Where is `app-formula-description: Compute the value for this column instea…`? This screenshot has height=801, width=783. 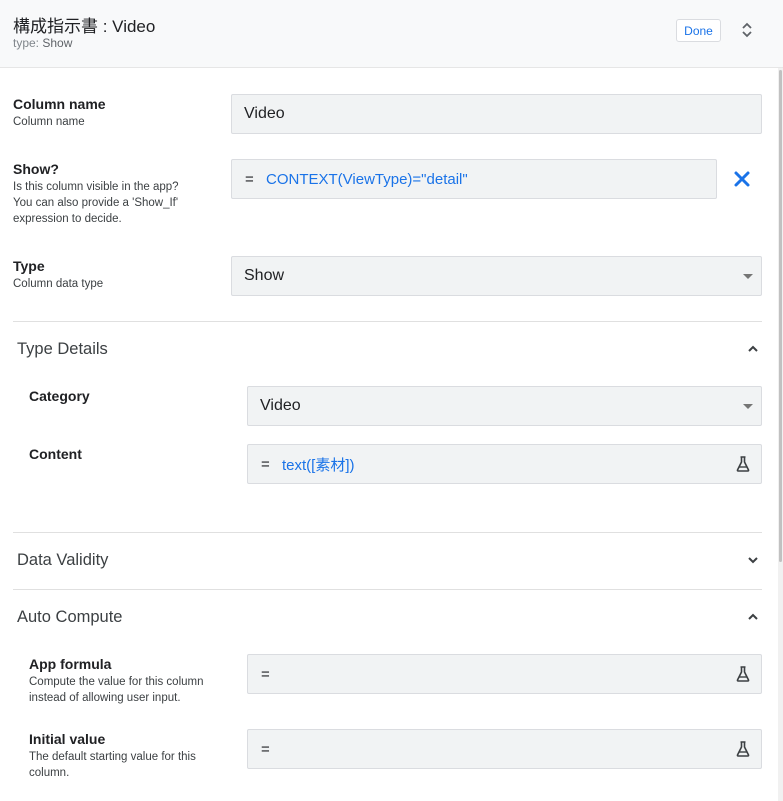
app-formula-description: Compute the value for this column instea… is located at coordinates (116, 690).